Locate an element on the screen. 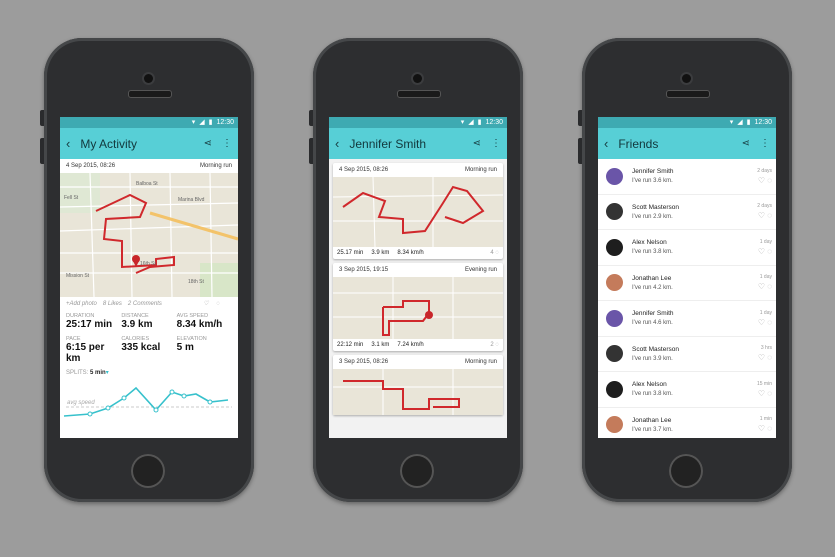  friend-row: Scott Masterson I've run 3.9 km. 3 hrs ♡ ◌ is located at coordinates (687, 354).